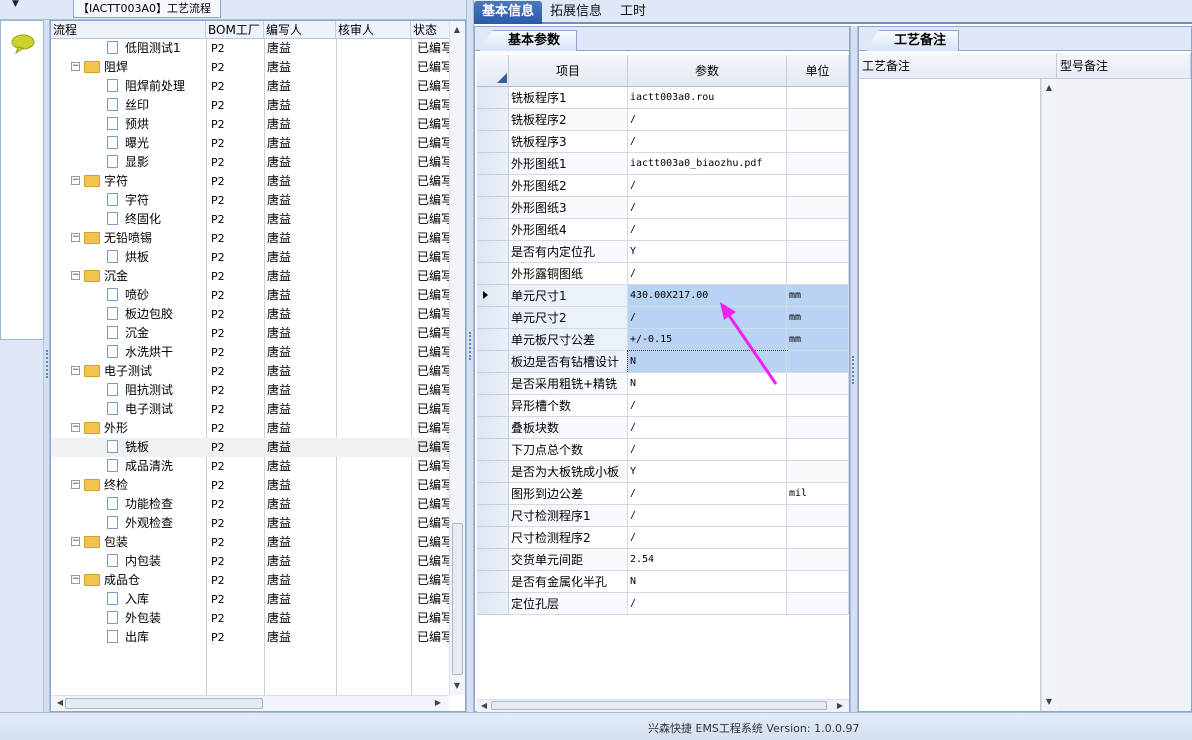  I want to click on tree-node: − 包装, so click(138, 542).